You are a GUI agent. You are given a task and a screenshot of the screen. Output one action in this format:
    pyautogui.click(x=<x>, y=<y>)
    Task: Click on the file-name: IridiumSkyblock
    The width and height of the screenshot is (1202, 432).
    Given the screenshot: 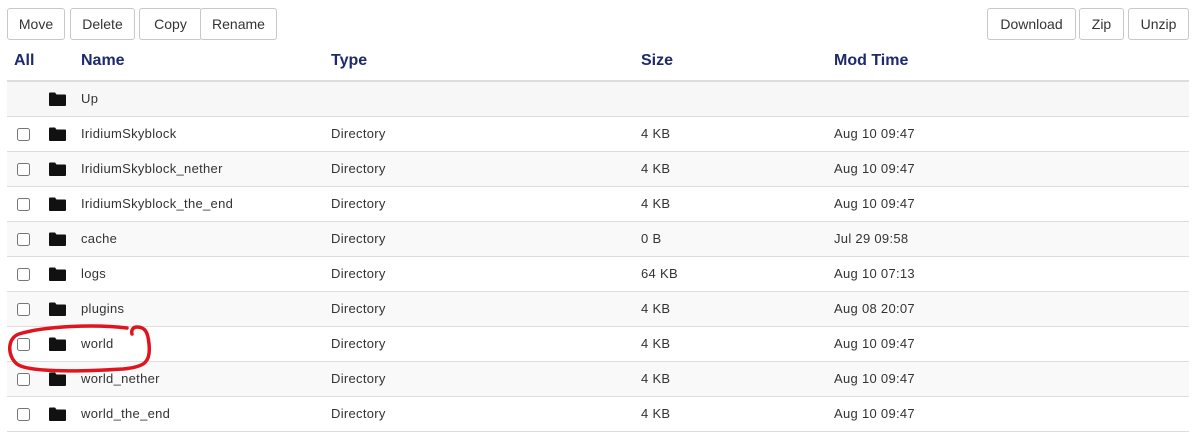 What is the action you would take?
    pyautogui.click(x=129, y=134)
    